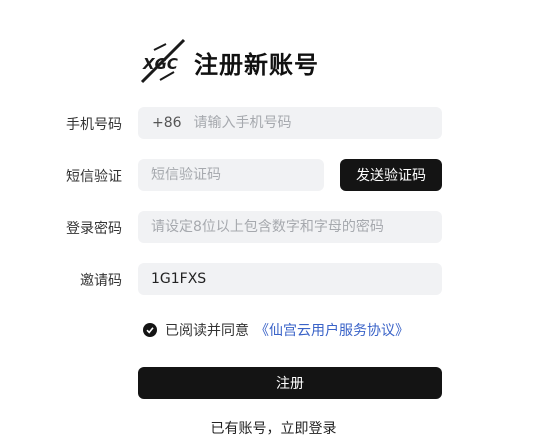 Image resolution: width=547 pixels, height=448 pixels. I want to click on phone-field: +86, so click(290, 123).